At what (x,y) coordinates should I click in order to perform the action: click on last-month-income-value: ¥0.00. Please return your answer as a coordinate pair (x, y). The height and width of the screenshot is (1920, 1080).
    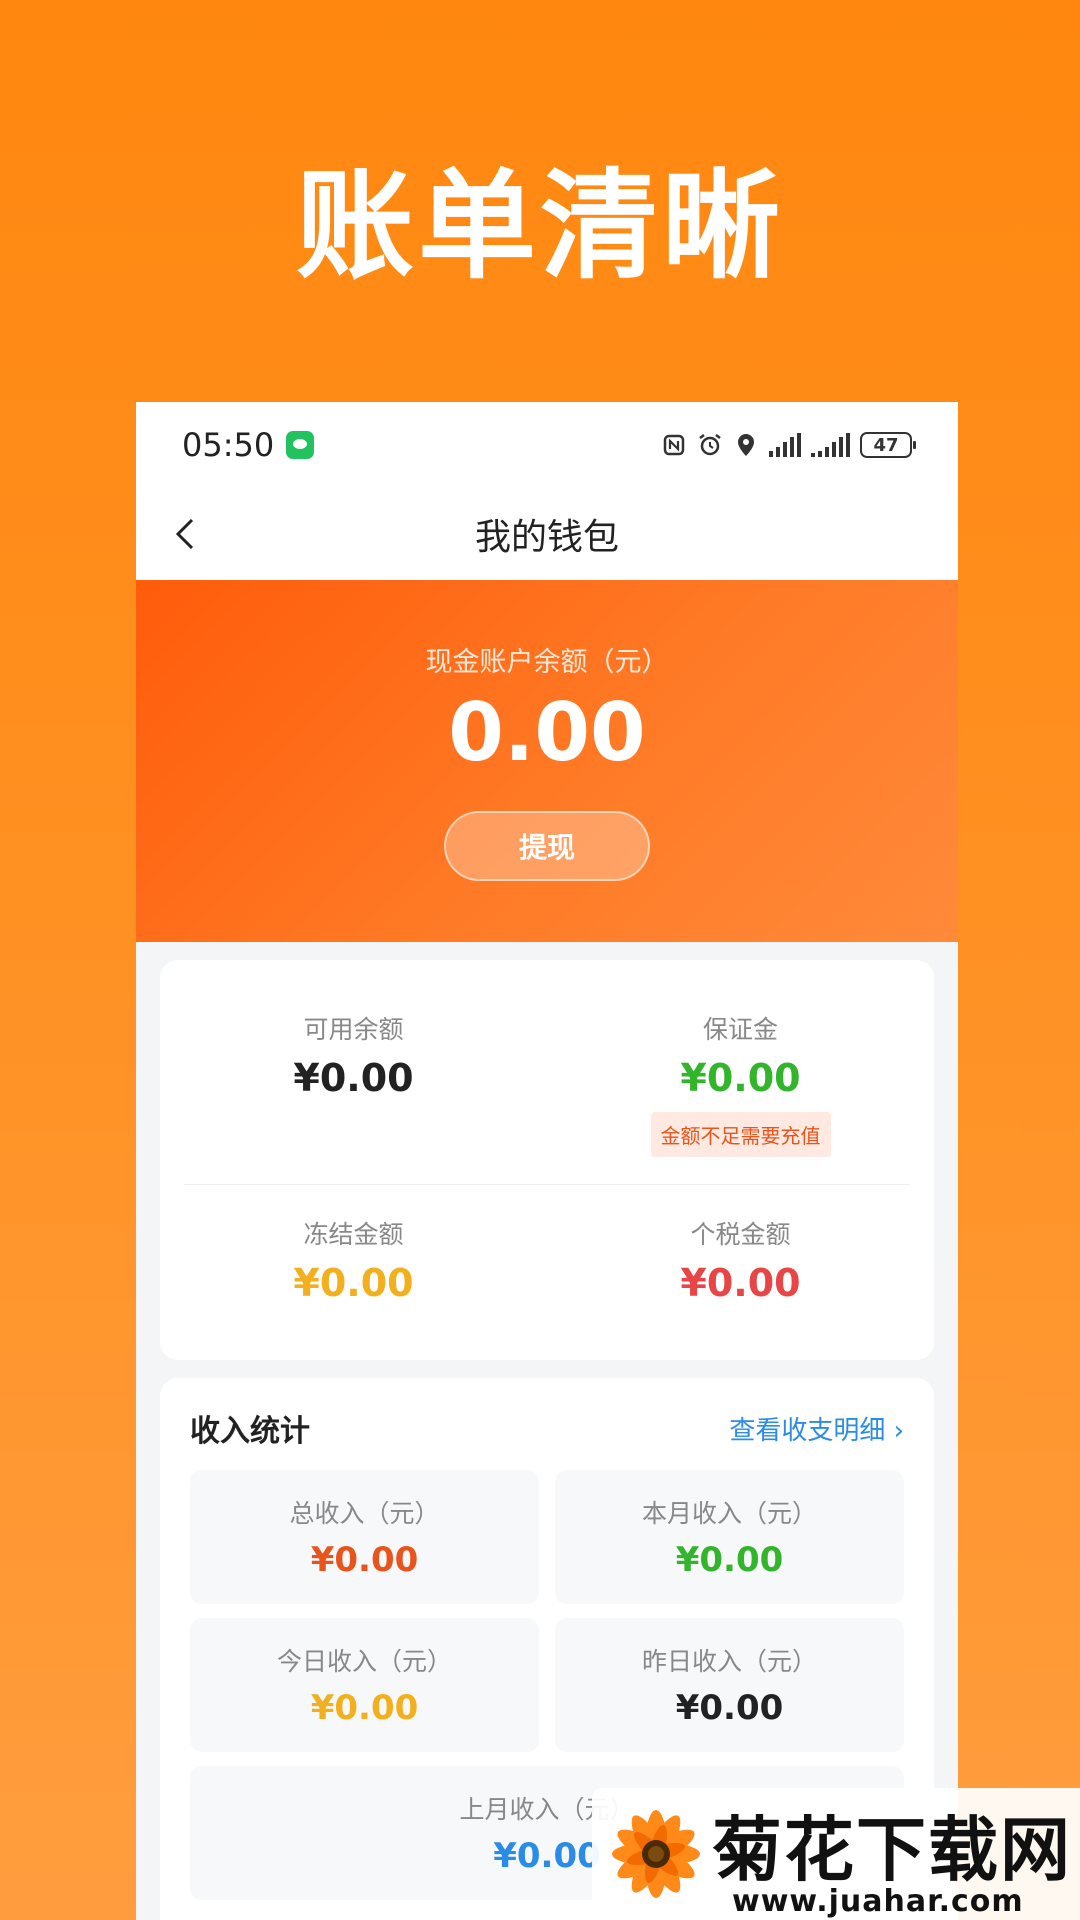
    Looking at the image, I should click on (547, 1856).